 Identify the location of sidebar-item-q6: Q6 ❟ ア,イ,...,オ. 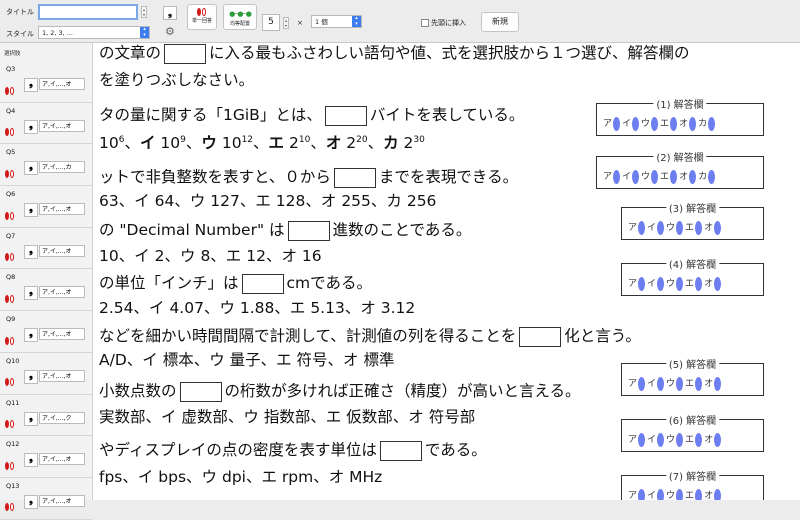
(46, 207).